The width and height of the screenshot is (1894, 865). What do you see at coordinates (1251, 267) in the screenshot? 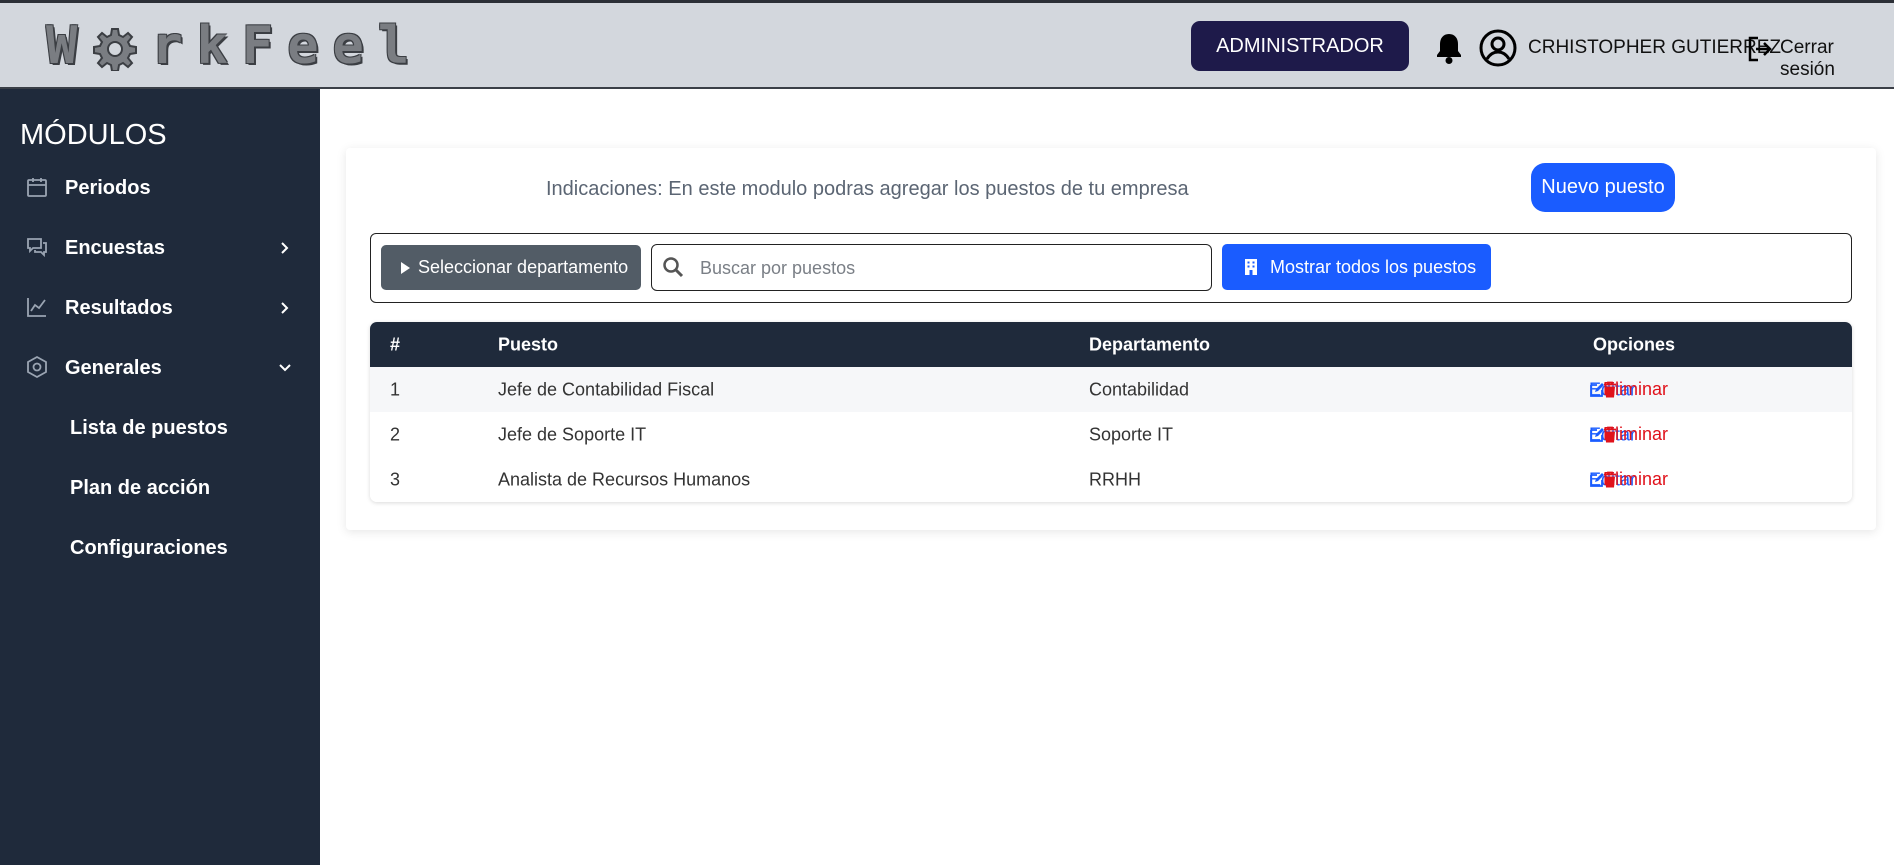
I see `building-icon` at bounding box center [1251, 267].